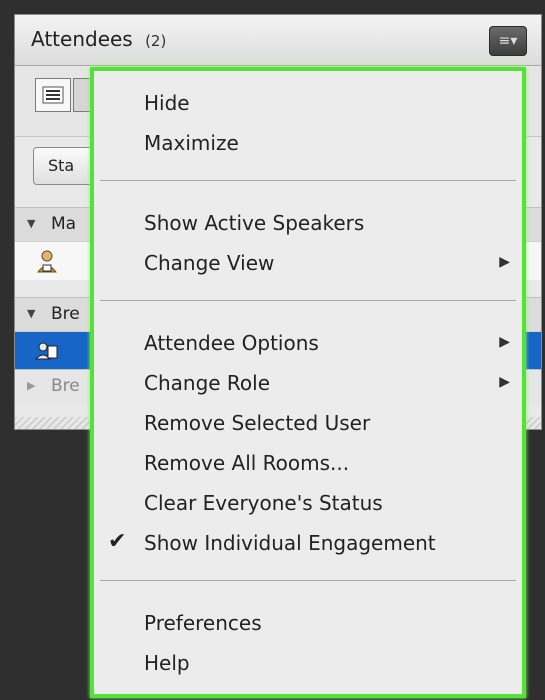  I want to click on list-menu-icon: ≡▾, so click(508, 41).